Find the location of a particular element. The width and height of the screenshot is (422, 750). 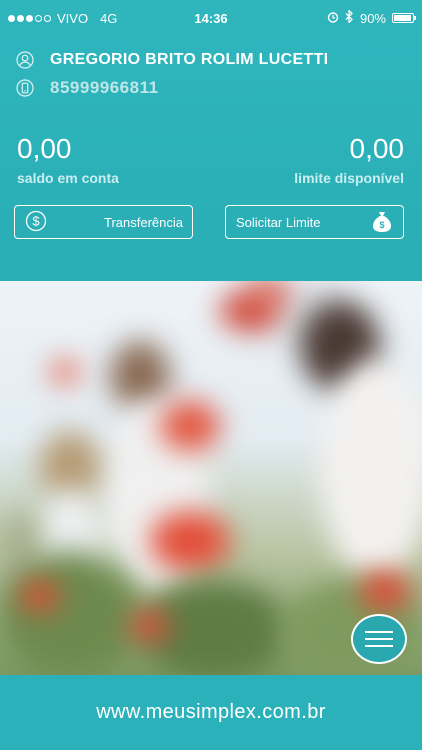

bluetooth-icon is located at coordinates (349, 17).